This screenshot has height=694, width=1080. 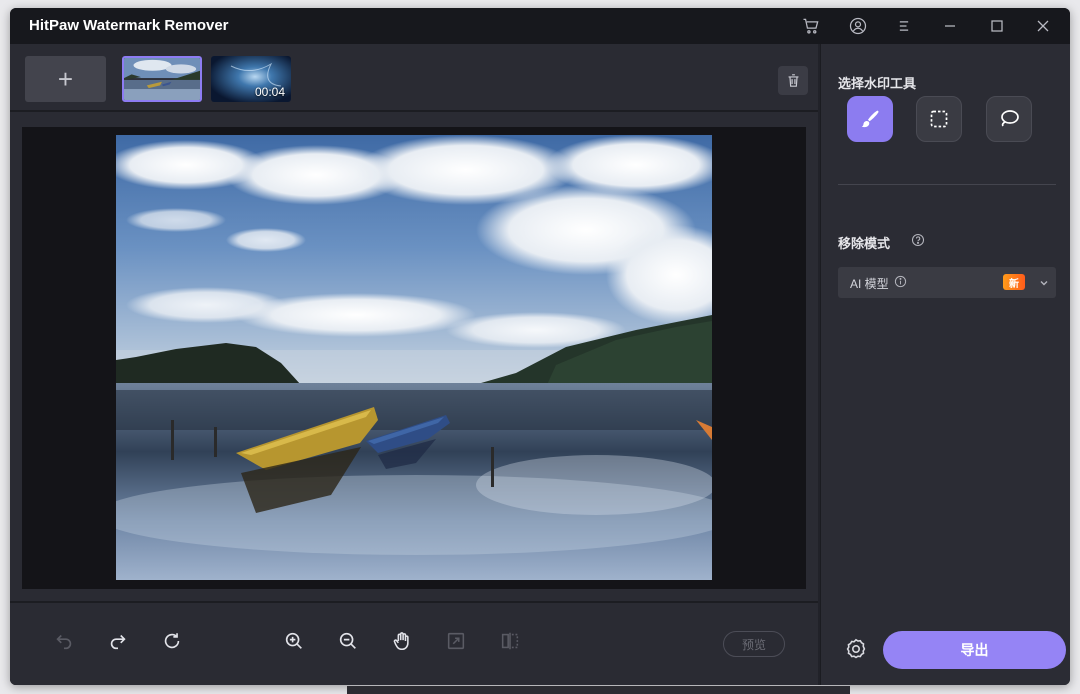 What do you see at coordinates (877, 83) in the screenshot?
I see `tool-section-title: 选择水印工具` at bounding box center [877, 83].